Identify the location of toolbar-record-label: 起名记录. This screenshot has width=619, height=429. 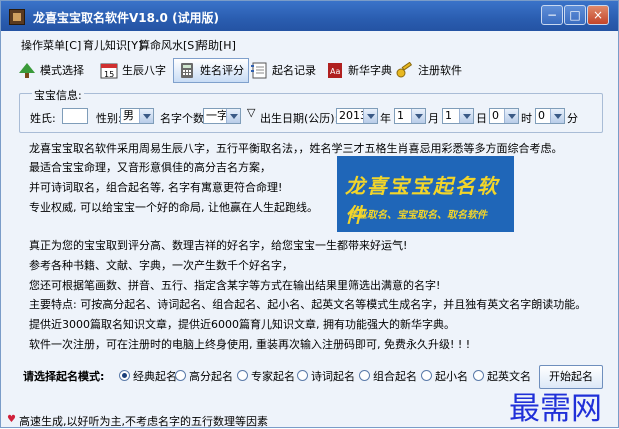
(294, 70).